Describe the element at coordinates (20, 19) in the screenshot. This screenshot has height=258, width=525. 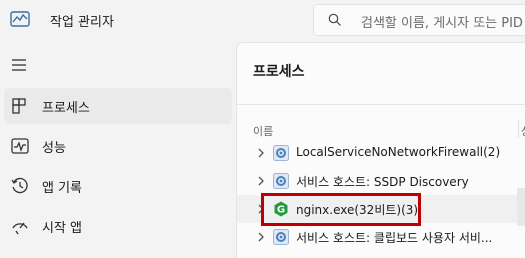
I see `task-manager-icon` at that location.